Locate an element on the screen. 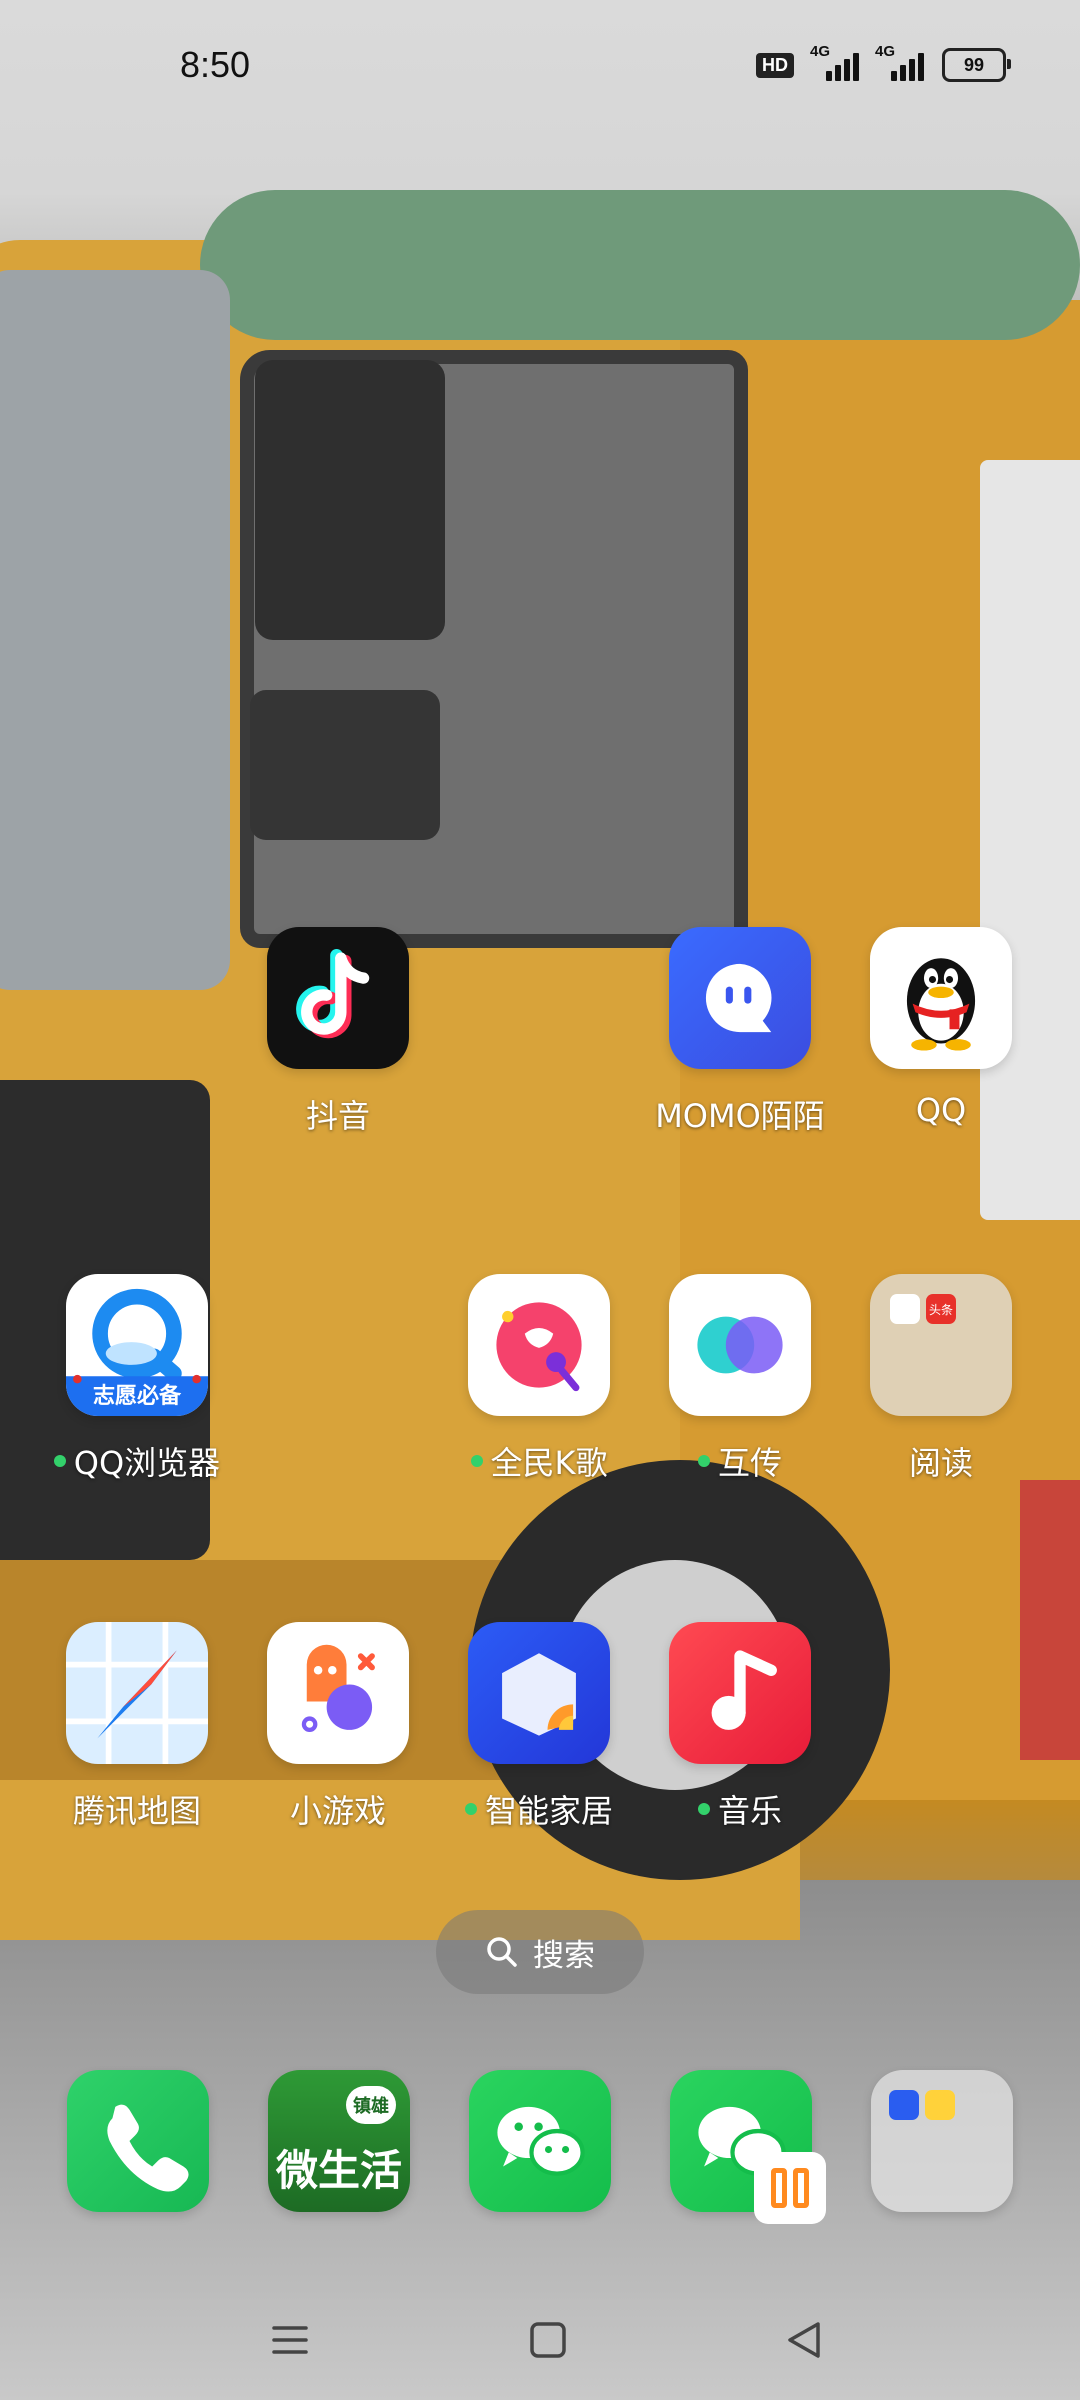 The width and height of the screenshot is (1080, 2400). folder-mini-icon is located at coordinates (905, 1309).